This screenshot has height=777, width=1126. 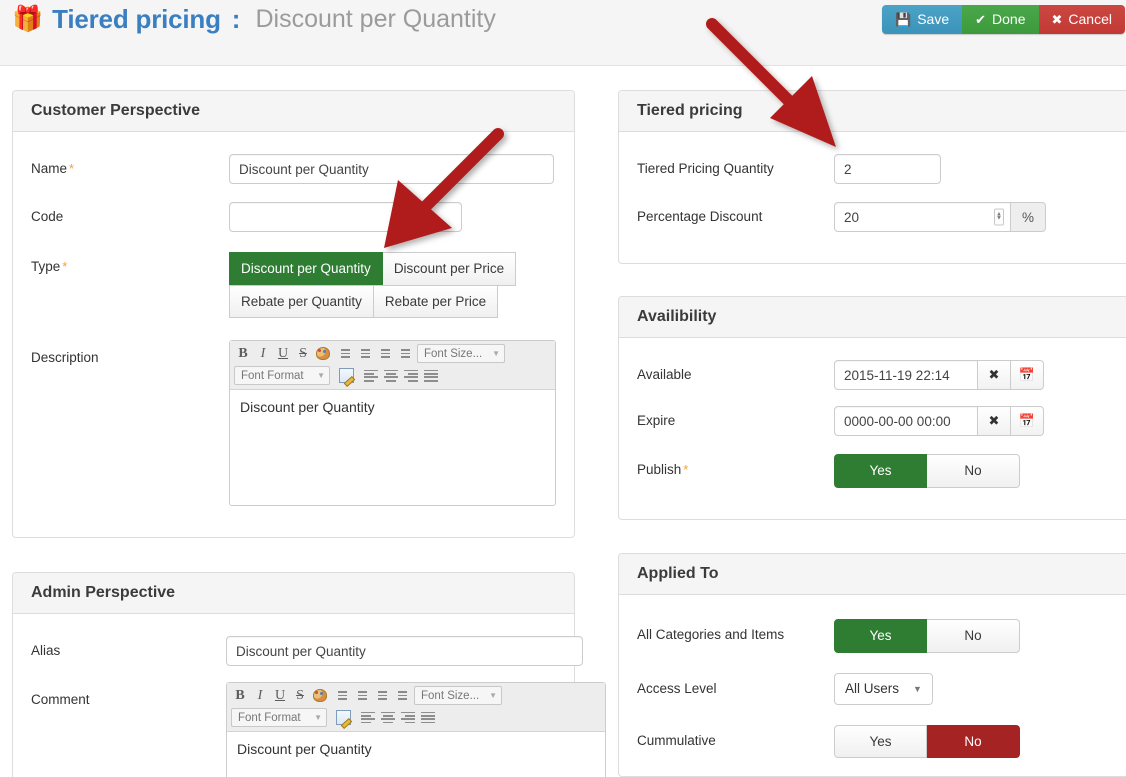 I want to click on comment-editor-content: Discount per Quantity, so click(x=416, y=749).